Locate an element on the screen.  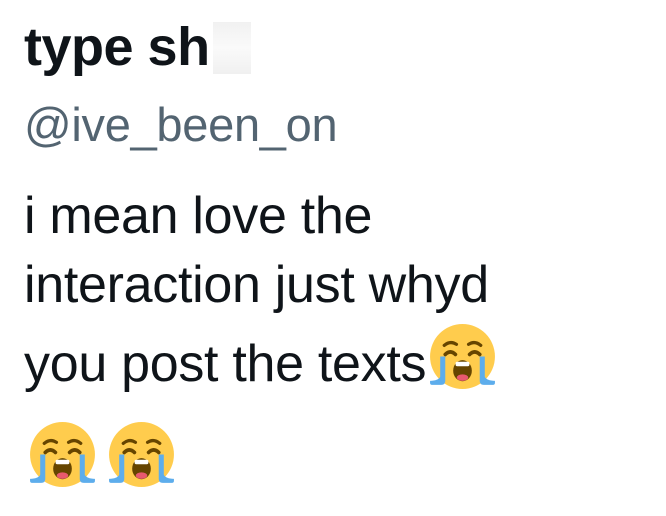
tweet-header: type sh is located at coordinates (137, 47).